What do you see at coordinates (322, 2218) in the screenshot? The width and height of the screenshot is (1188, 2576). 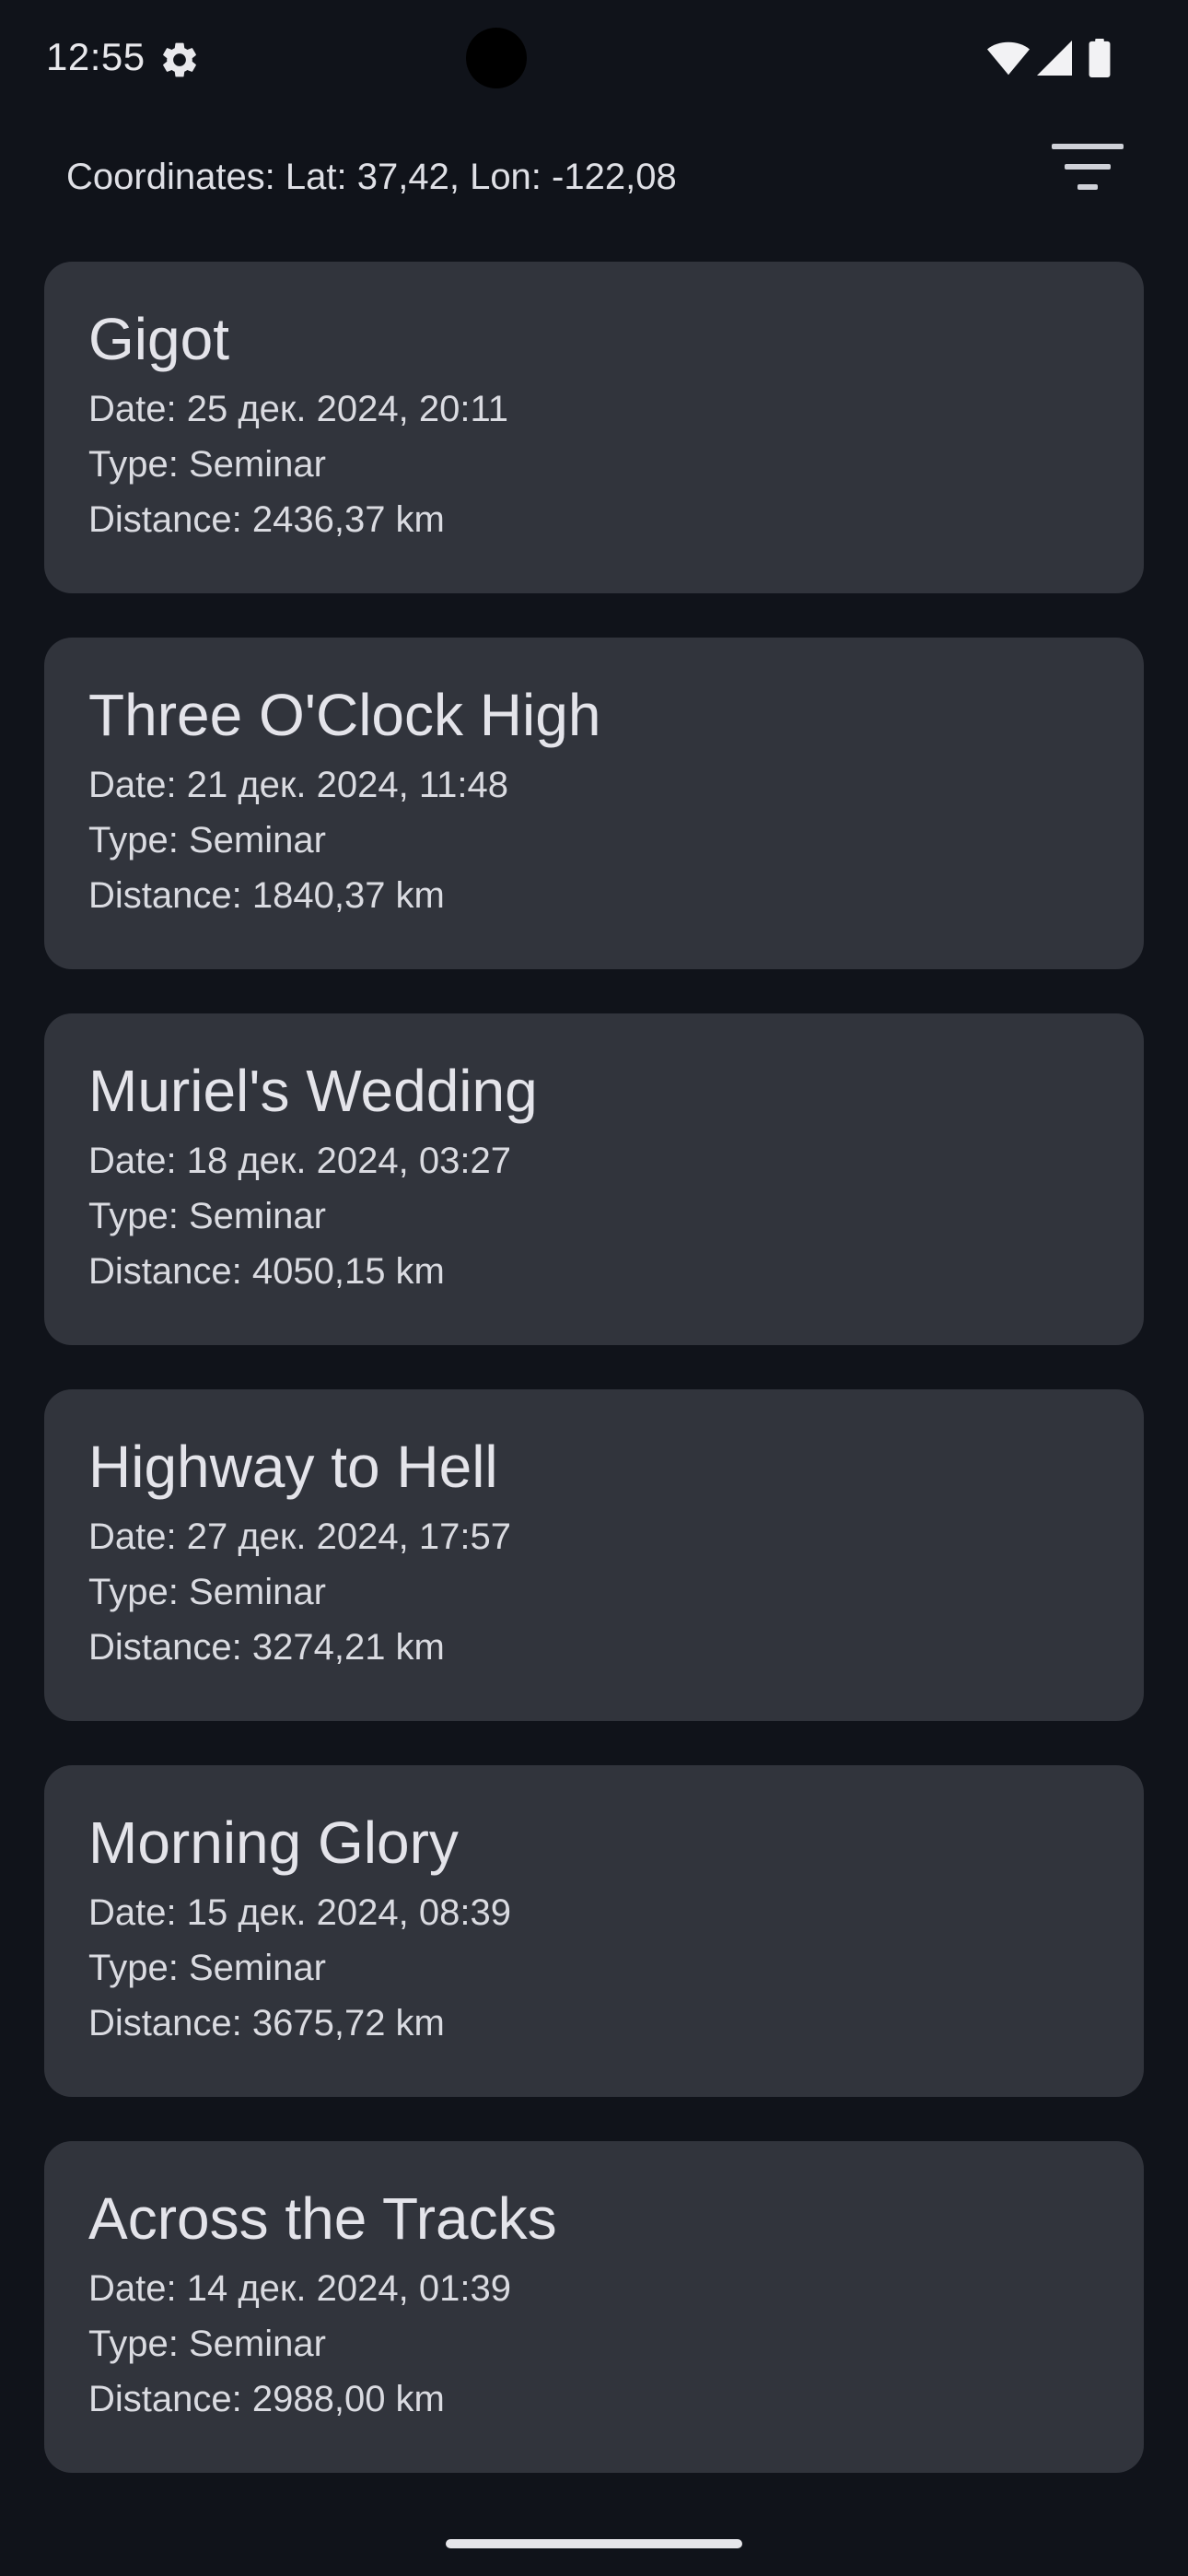 I see `event-title: Across the Tracks` at bounding box center [322, 2218].